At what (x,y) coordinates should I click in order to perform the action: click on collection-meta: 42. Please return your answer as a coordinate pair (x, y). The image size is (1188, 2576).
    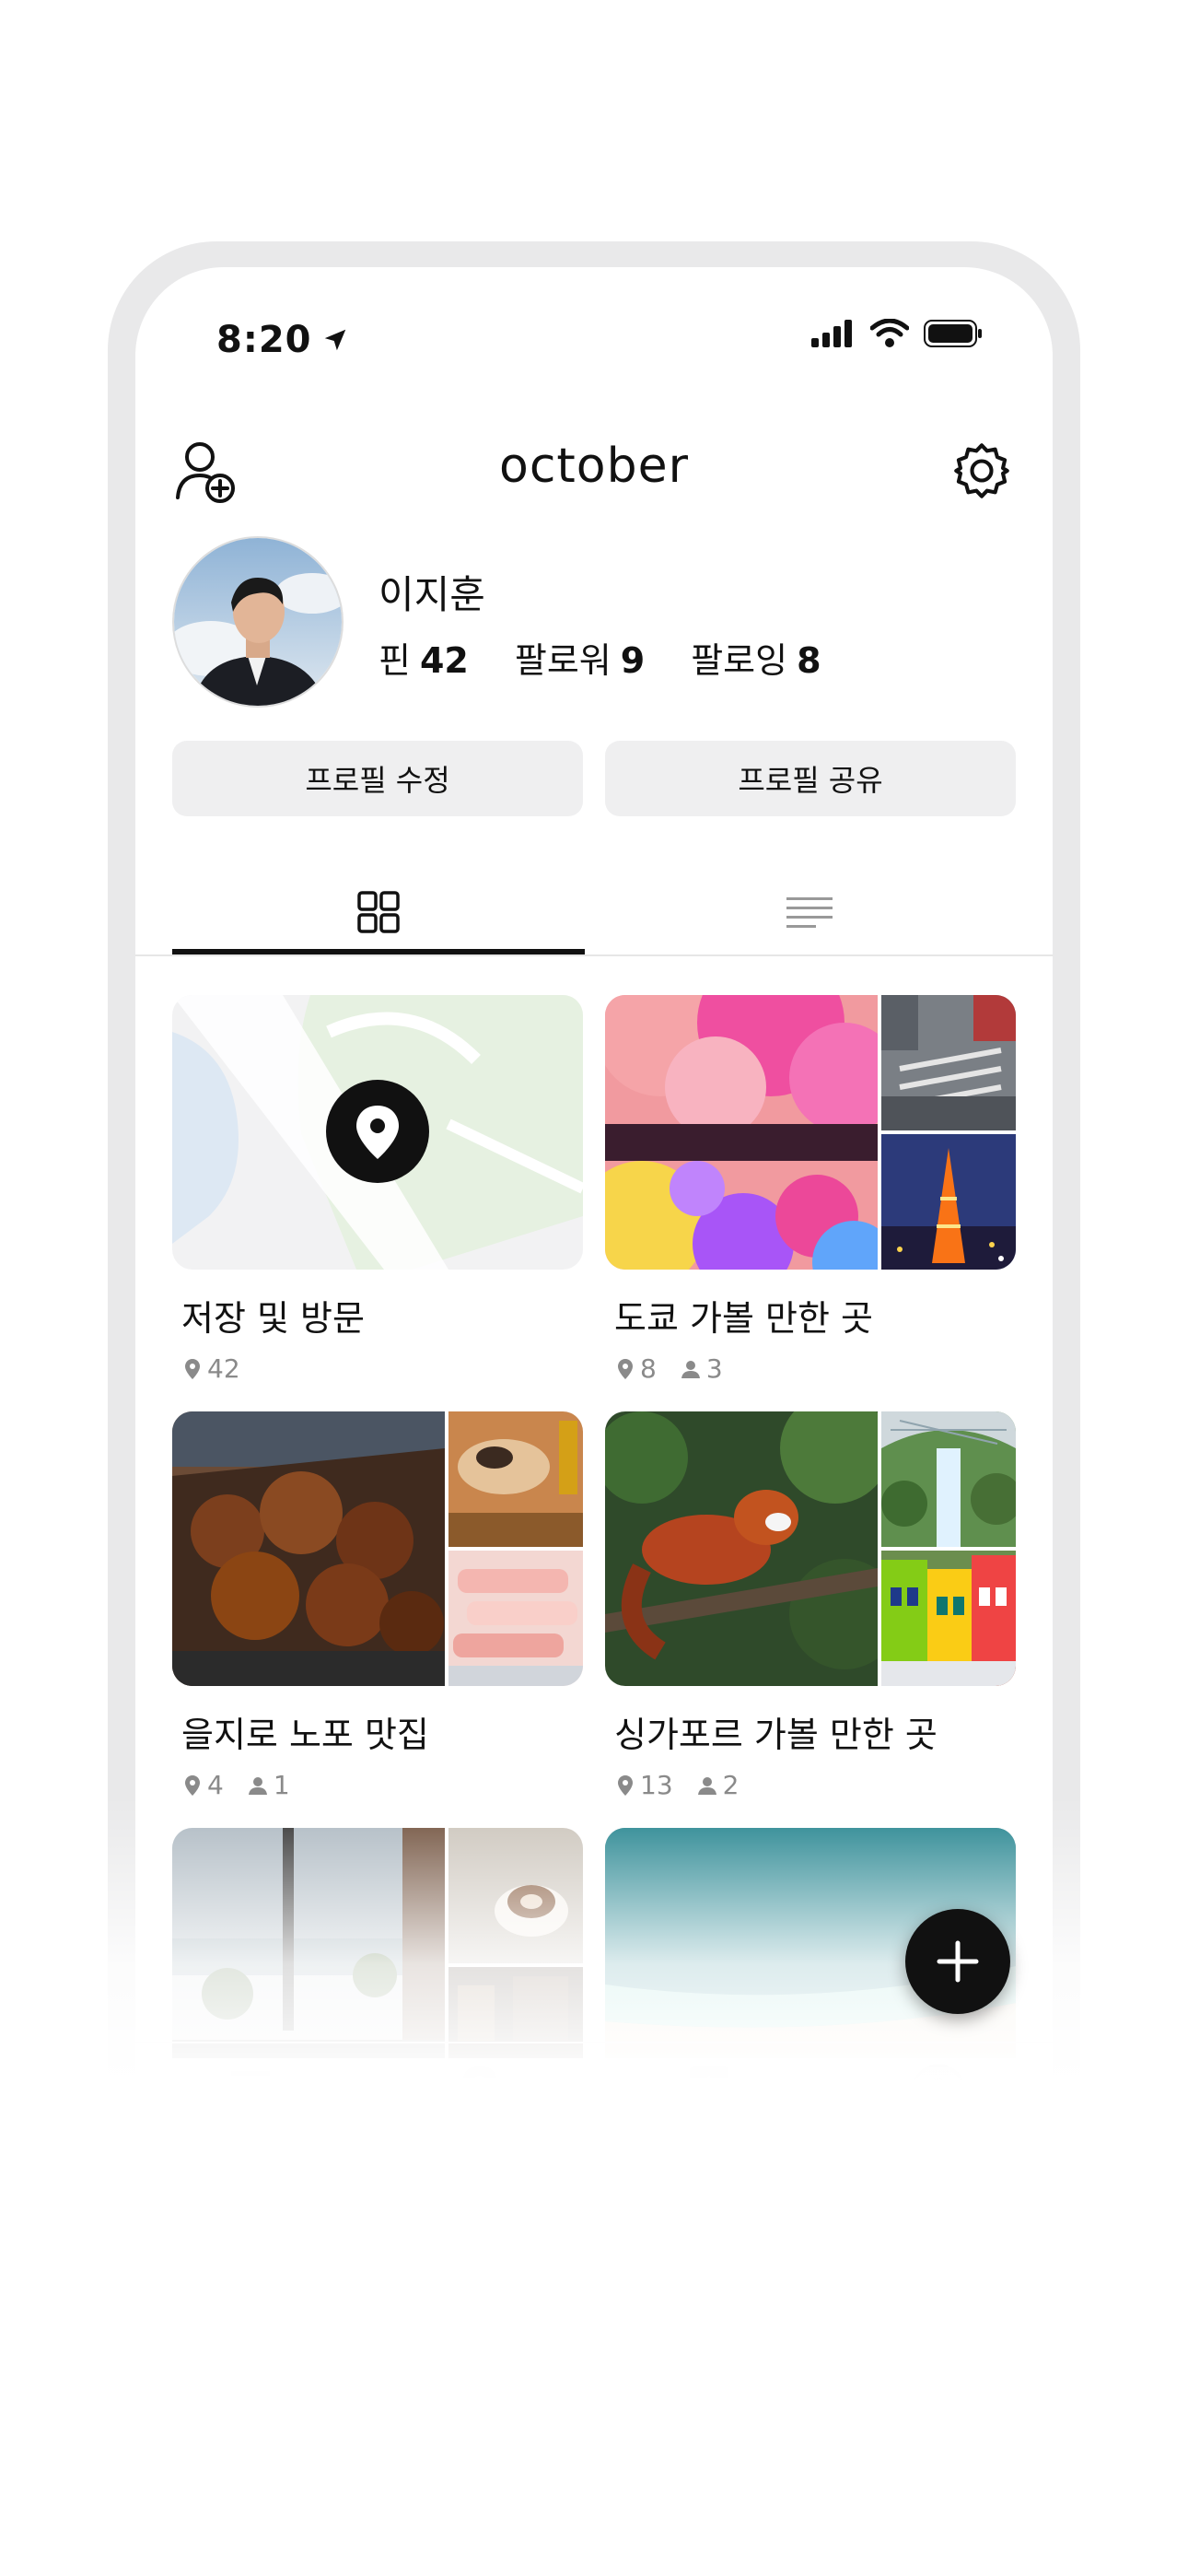
    Looking at the image, I should click on (383, 1368).